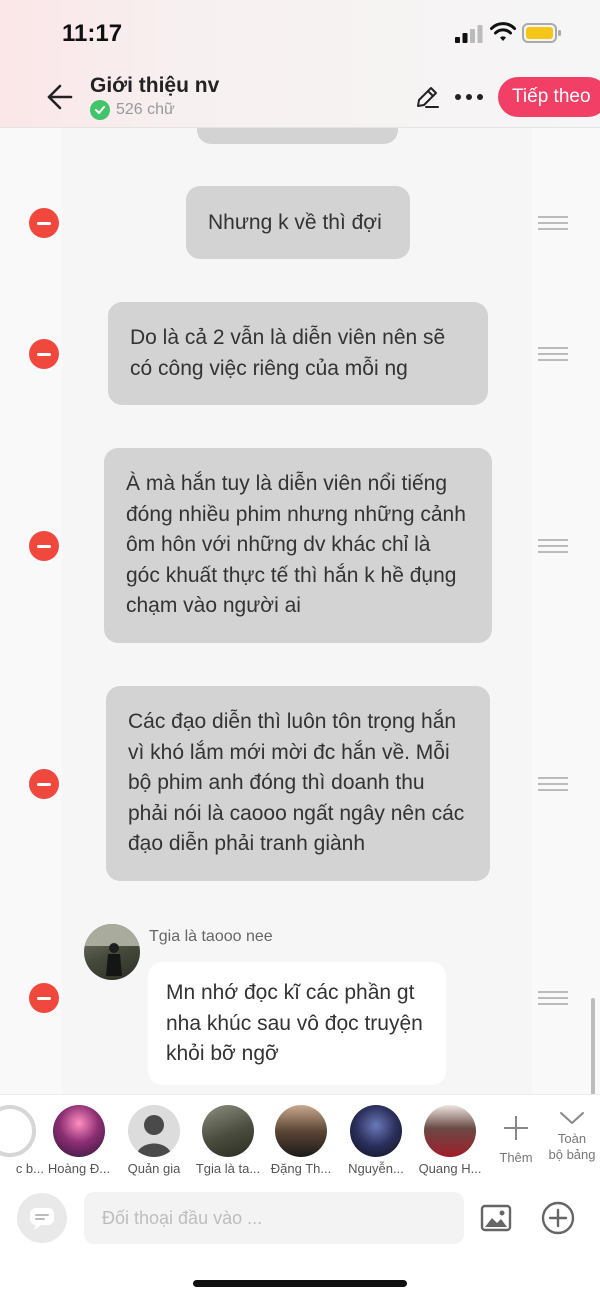 Image resolution: width=600 pixels, height=1299 pixels. I want to click on page-title: Giới thiệu nv, so click(155, 85).